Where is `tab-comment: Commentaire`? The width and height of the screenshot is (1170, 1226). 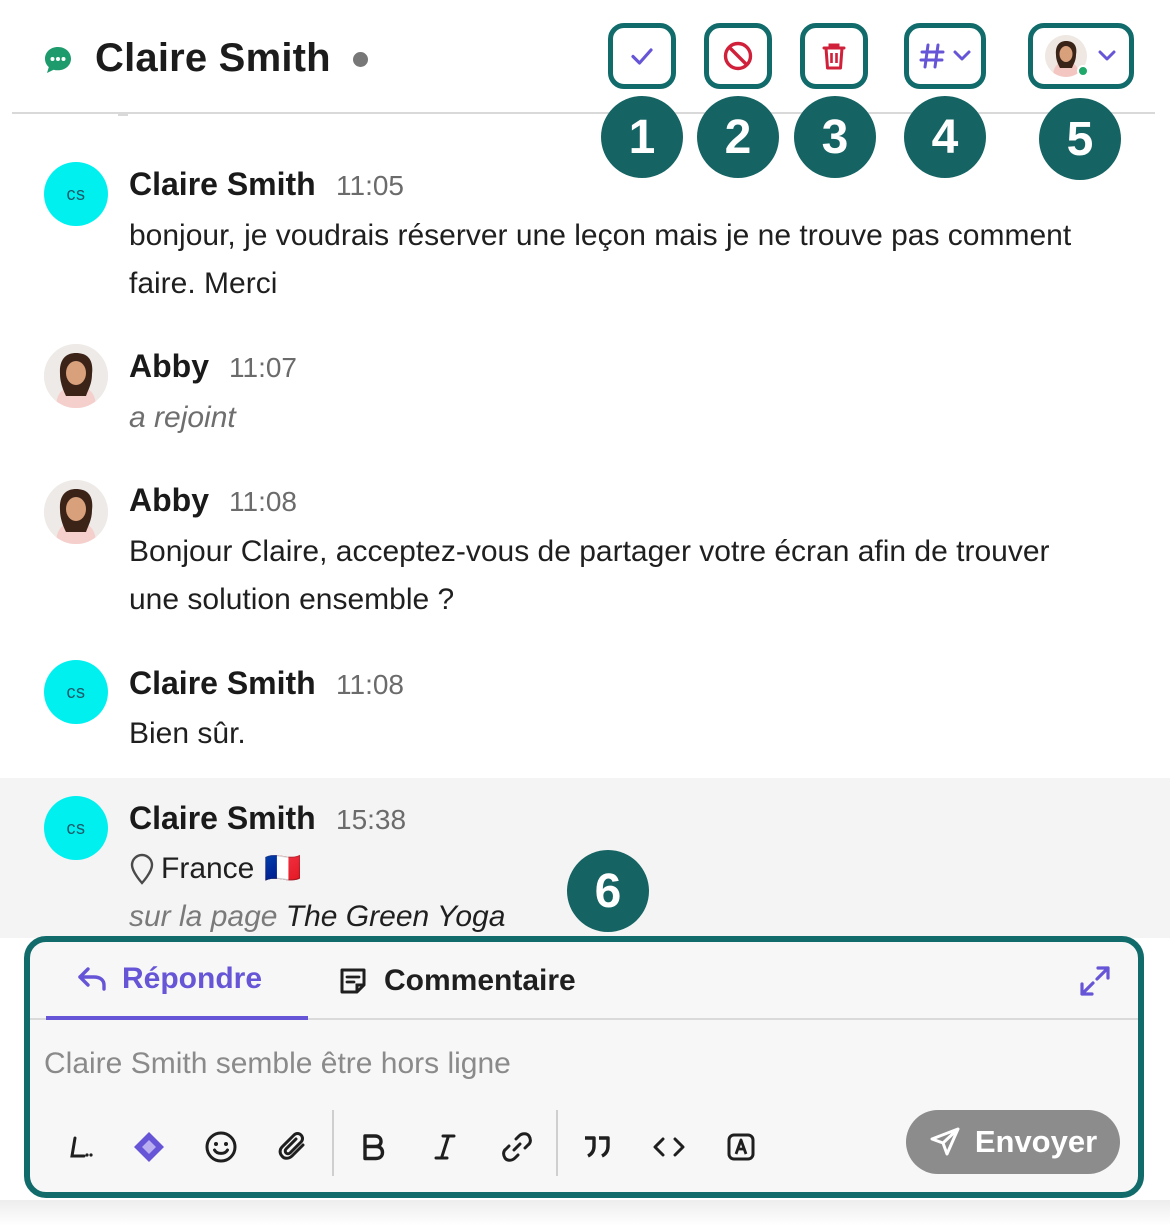
tab-comment: Commentaire is located at coordinates (457, 981).